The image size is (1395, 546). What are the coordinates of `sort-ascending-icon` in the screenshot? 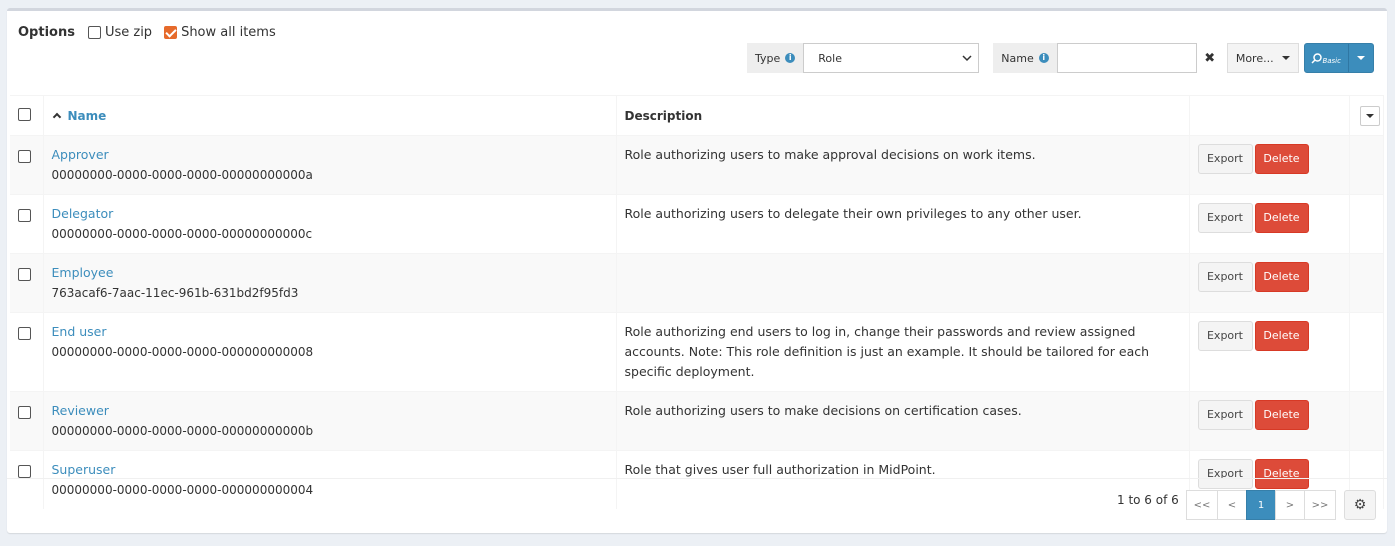 It's located at (56, 116).